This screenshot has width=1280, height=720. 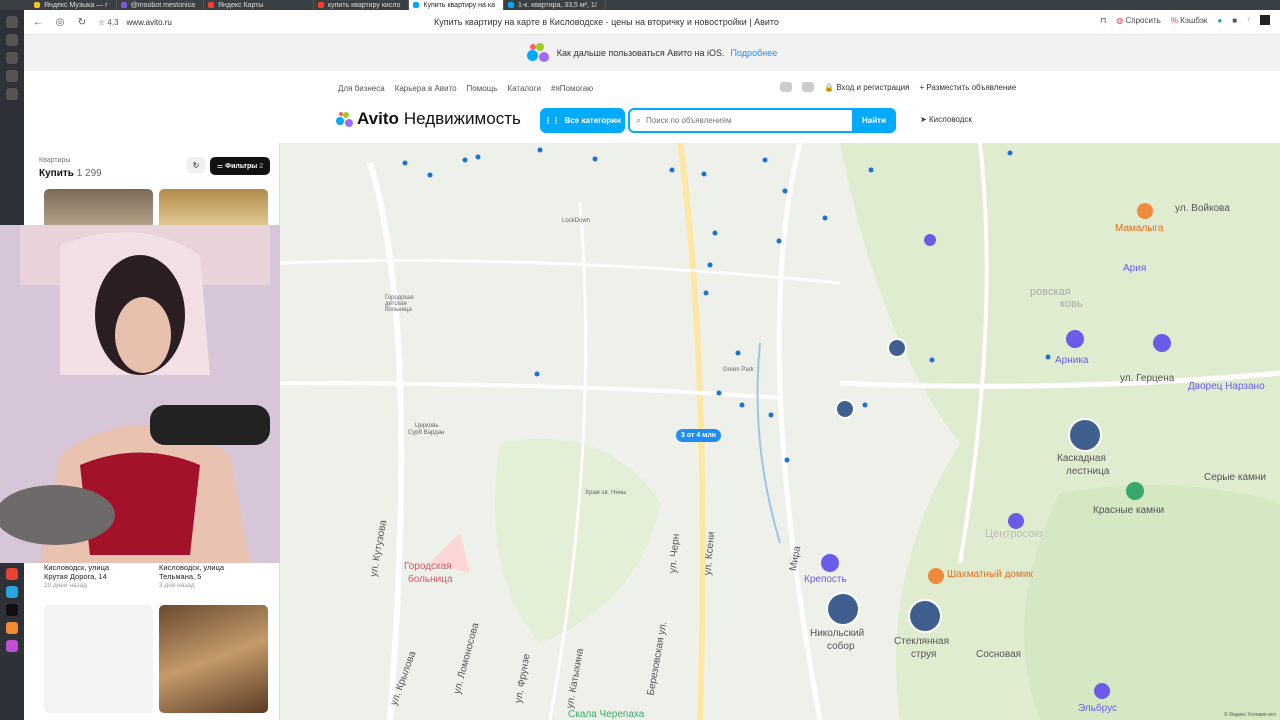 I want to click on brand-sub: Недвижимость, so click(x=462, y=118).